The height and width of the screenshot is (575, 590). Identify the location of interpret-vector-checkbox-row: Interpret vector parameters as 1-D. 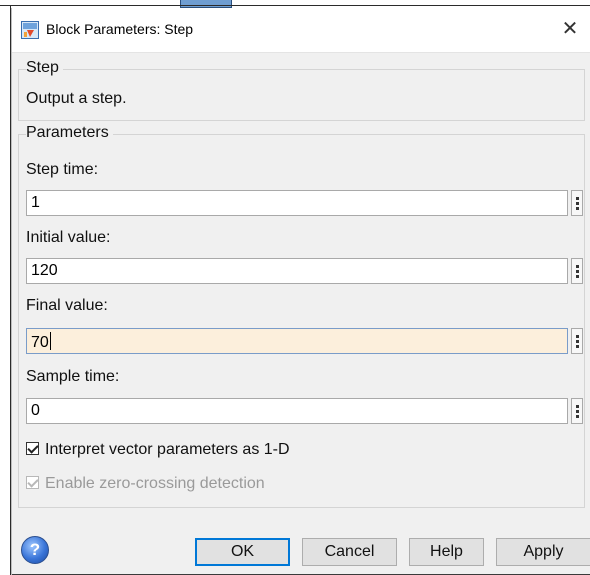
(158, 450).